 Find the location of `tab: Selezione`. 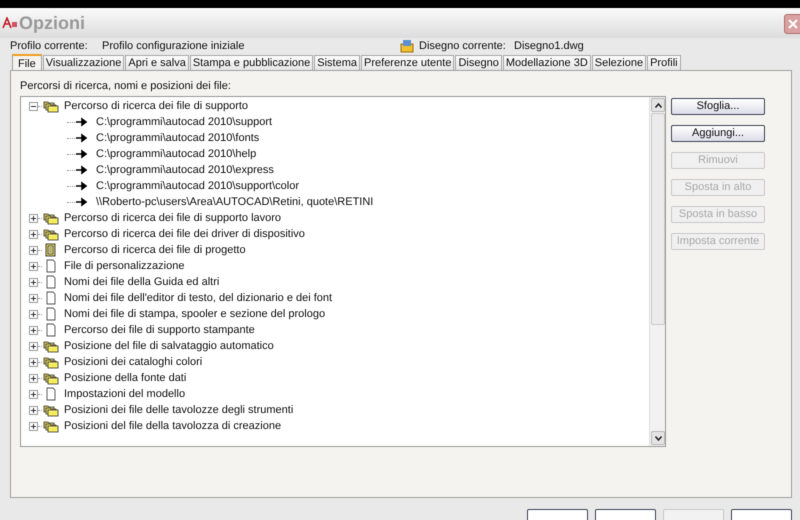

tab: Selezione is located at coordinates (619, 62).